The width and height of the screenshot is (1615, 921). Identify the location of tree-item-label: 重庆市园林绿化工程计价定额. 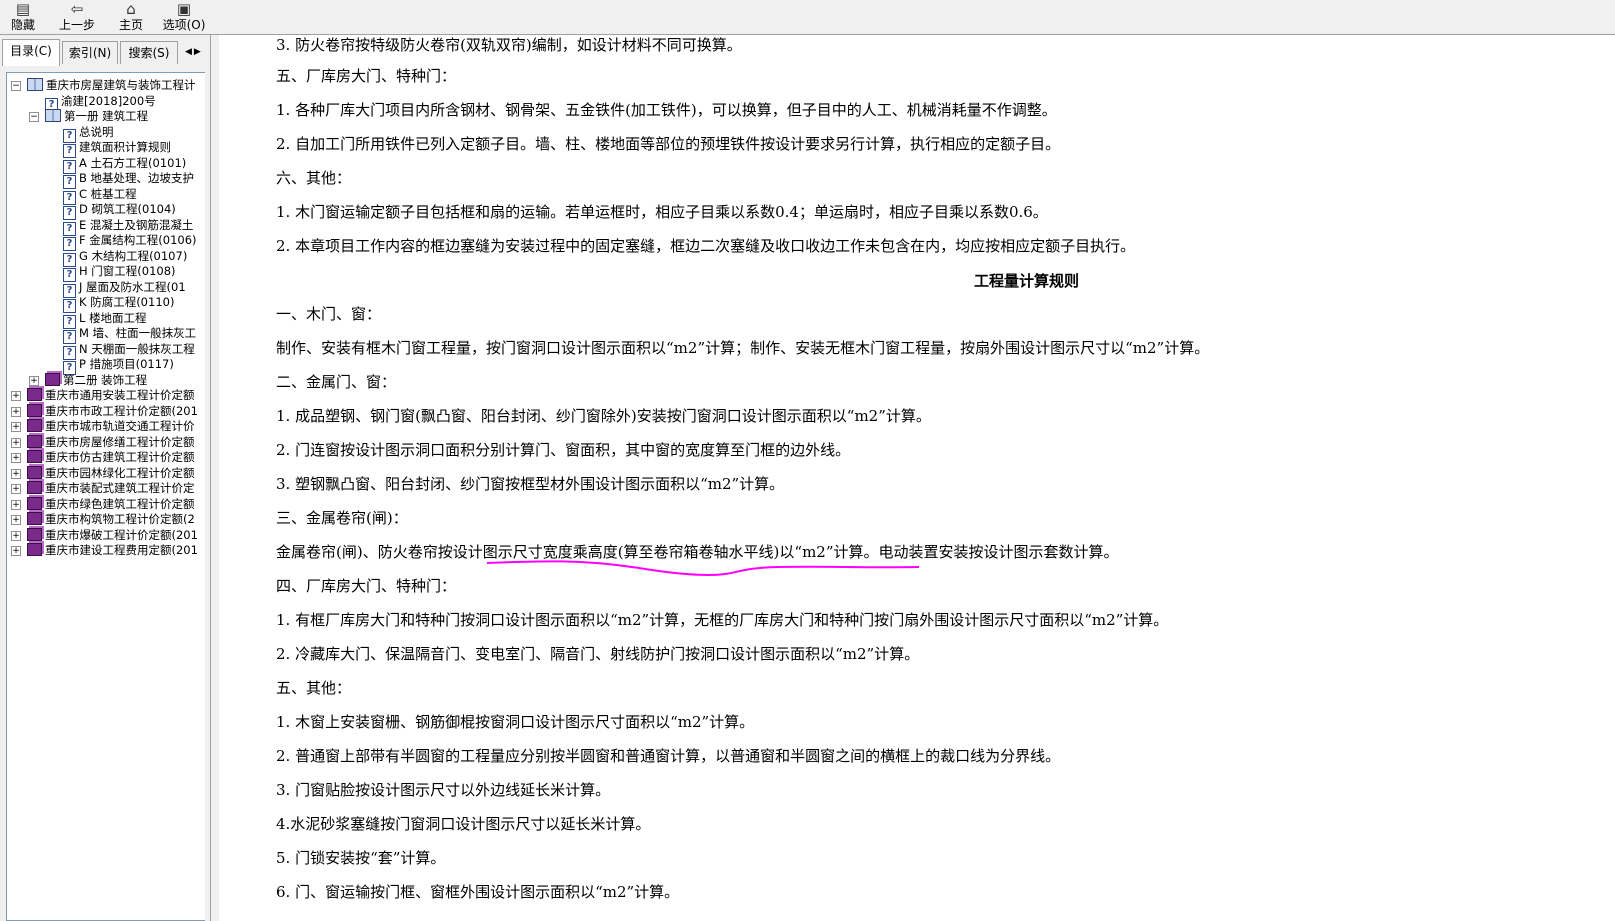
(120, 472).